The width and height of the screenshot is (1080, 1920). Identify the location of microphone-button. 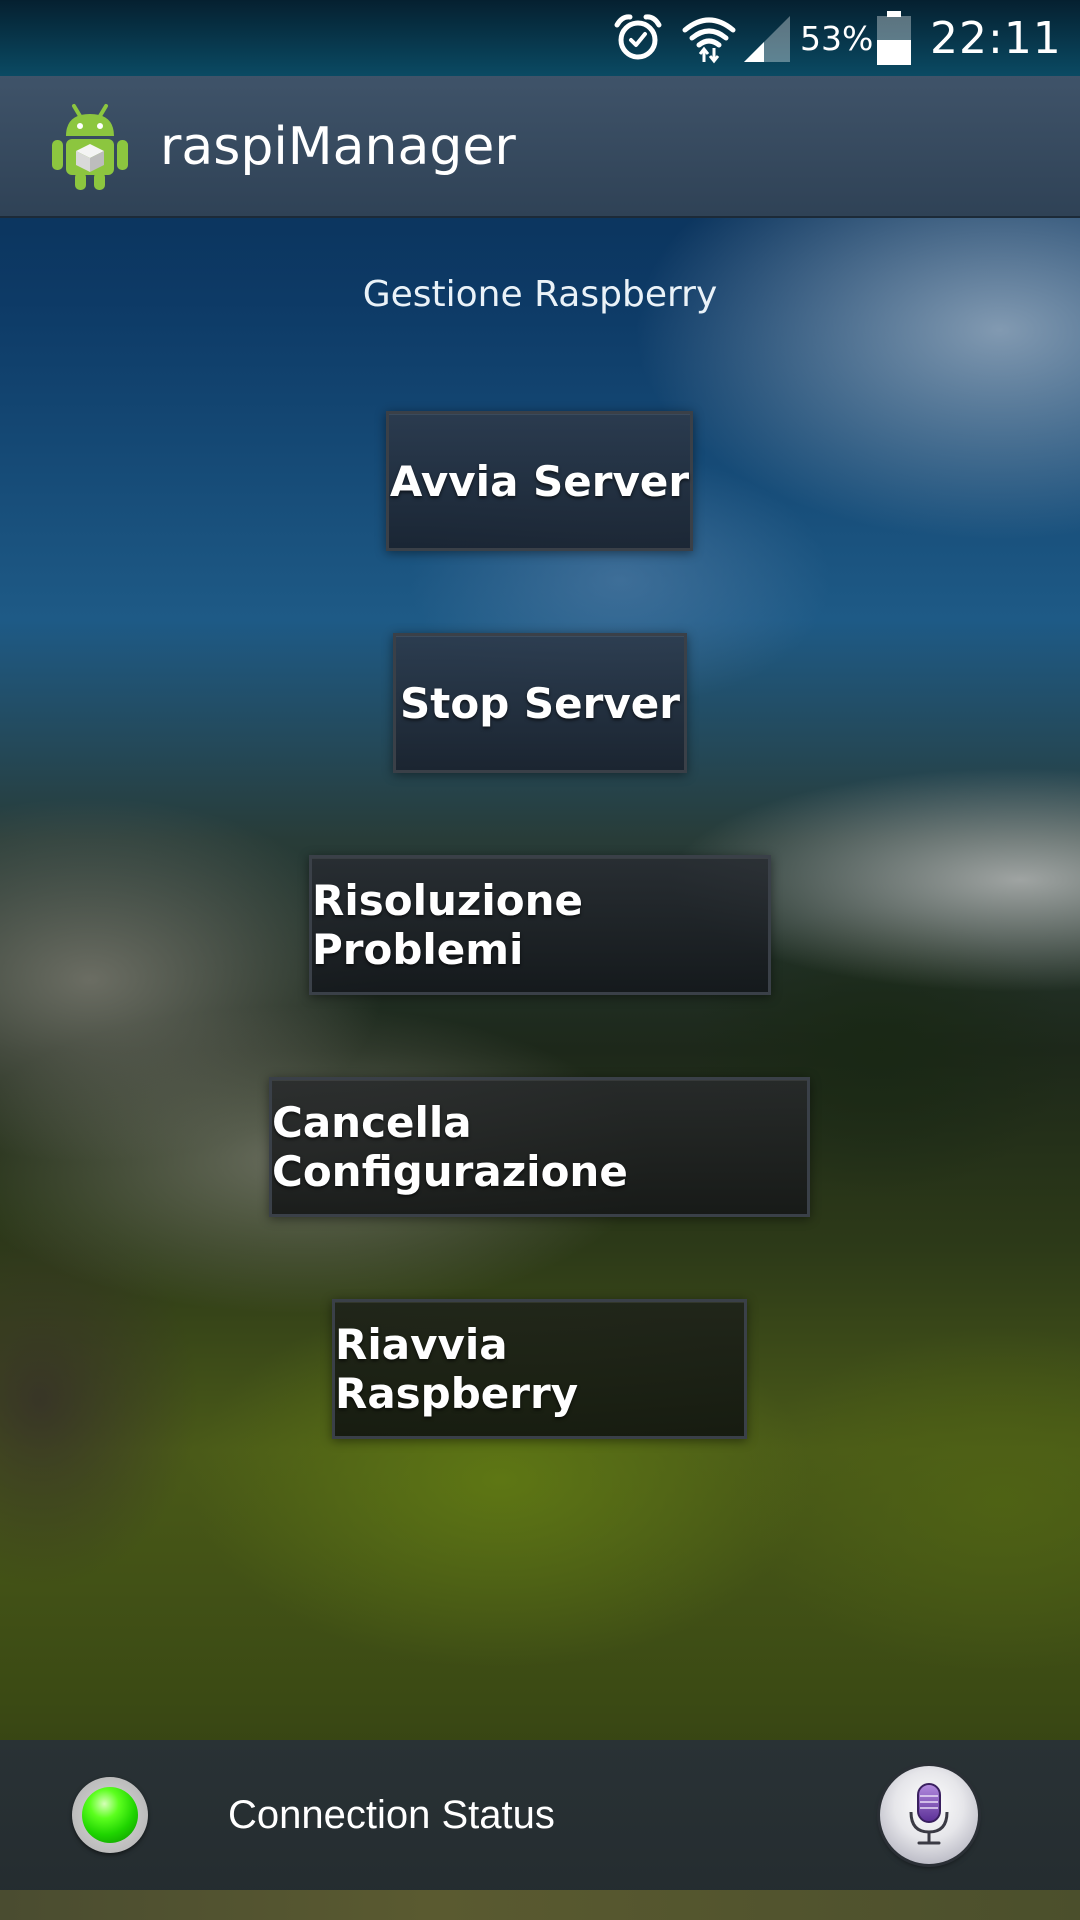
(929, 1815).